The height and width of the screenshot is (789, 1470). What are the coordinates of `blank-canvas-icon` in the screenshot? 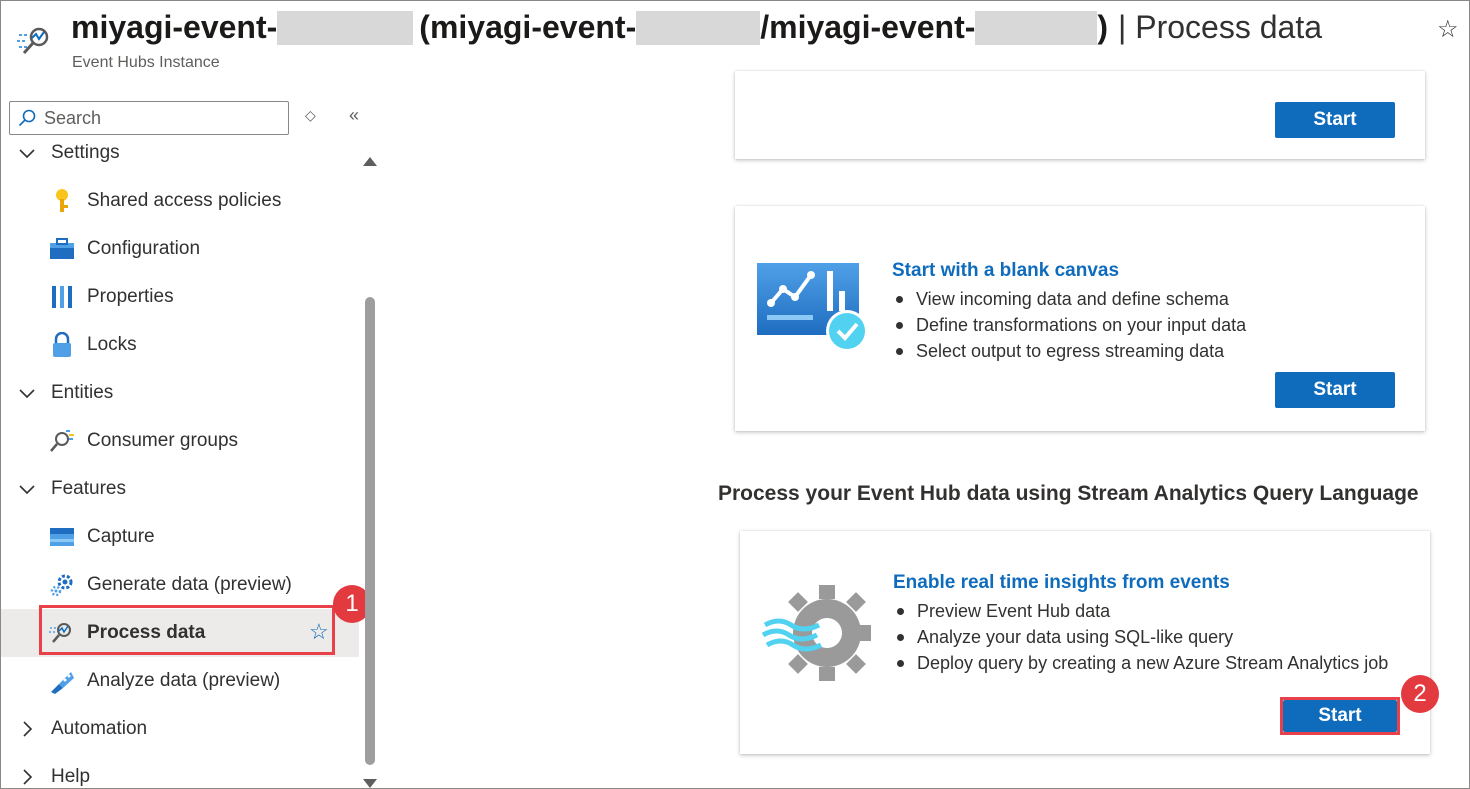 It's located at (813, 311).